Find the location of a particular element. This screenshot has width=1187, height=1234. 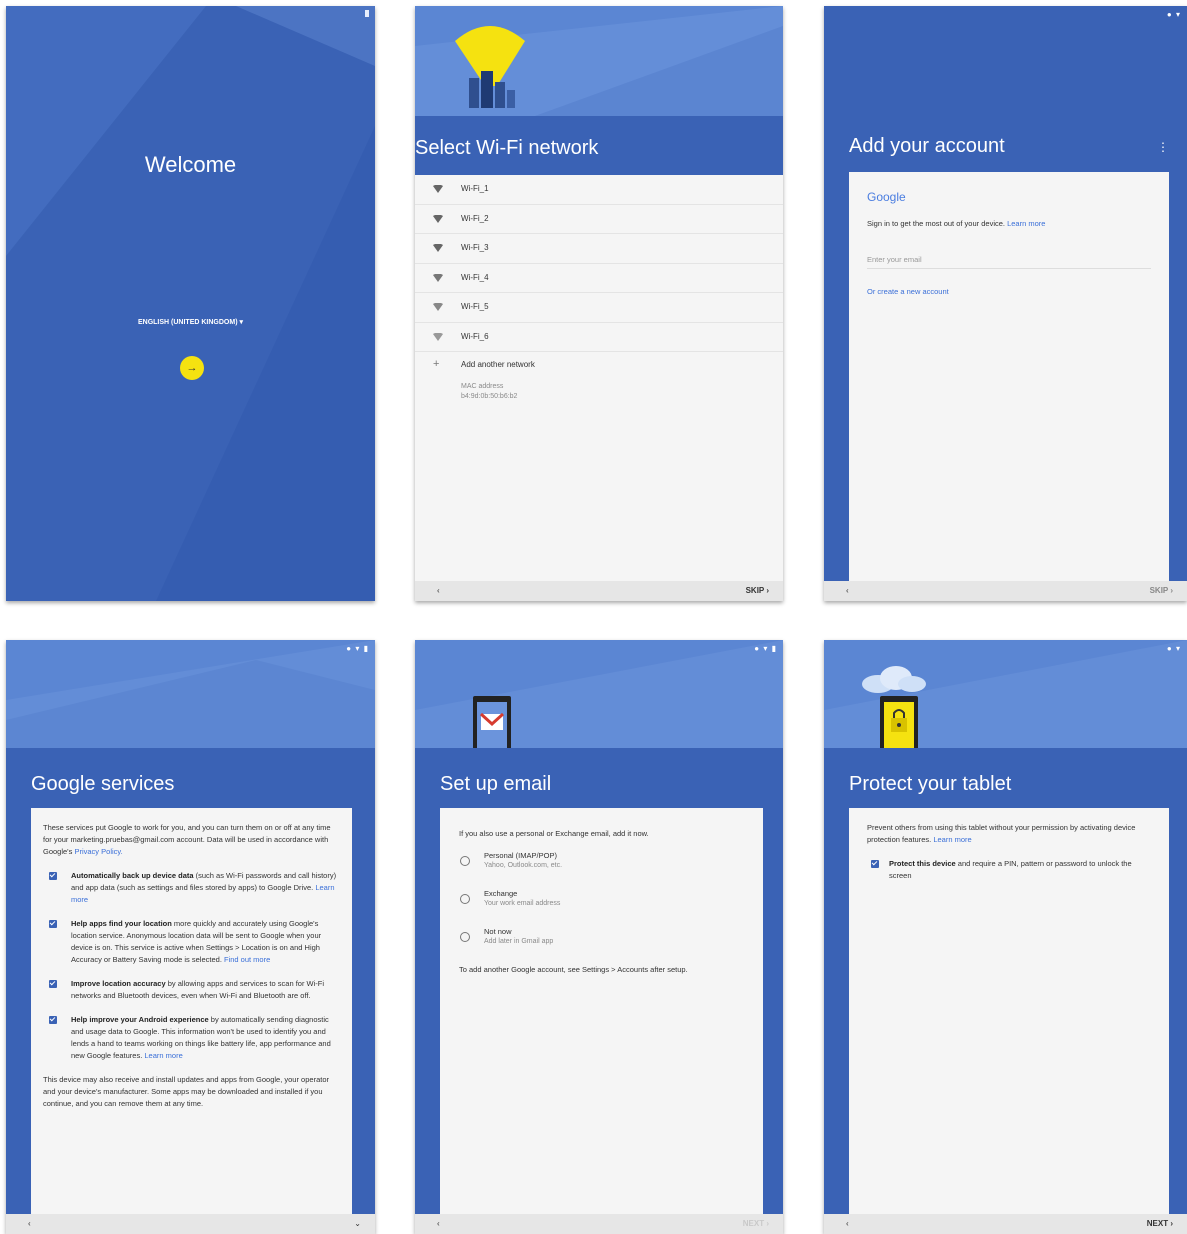

exchange-email-option: Exchange Your work email address is located at coordinates (601, 907).